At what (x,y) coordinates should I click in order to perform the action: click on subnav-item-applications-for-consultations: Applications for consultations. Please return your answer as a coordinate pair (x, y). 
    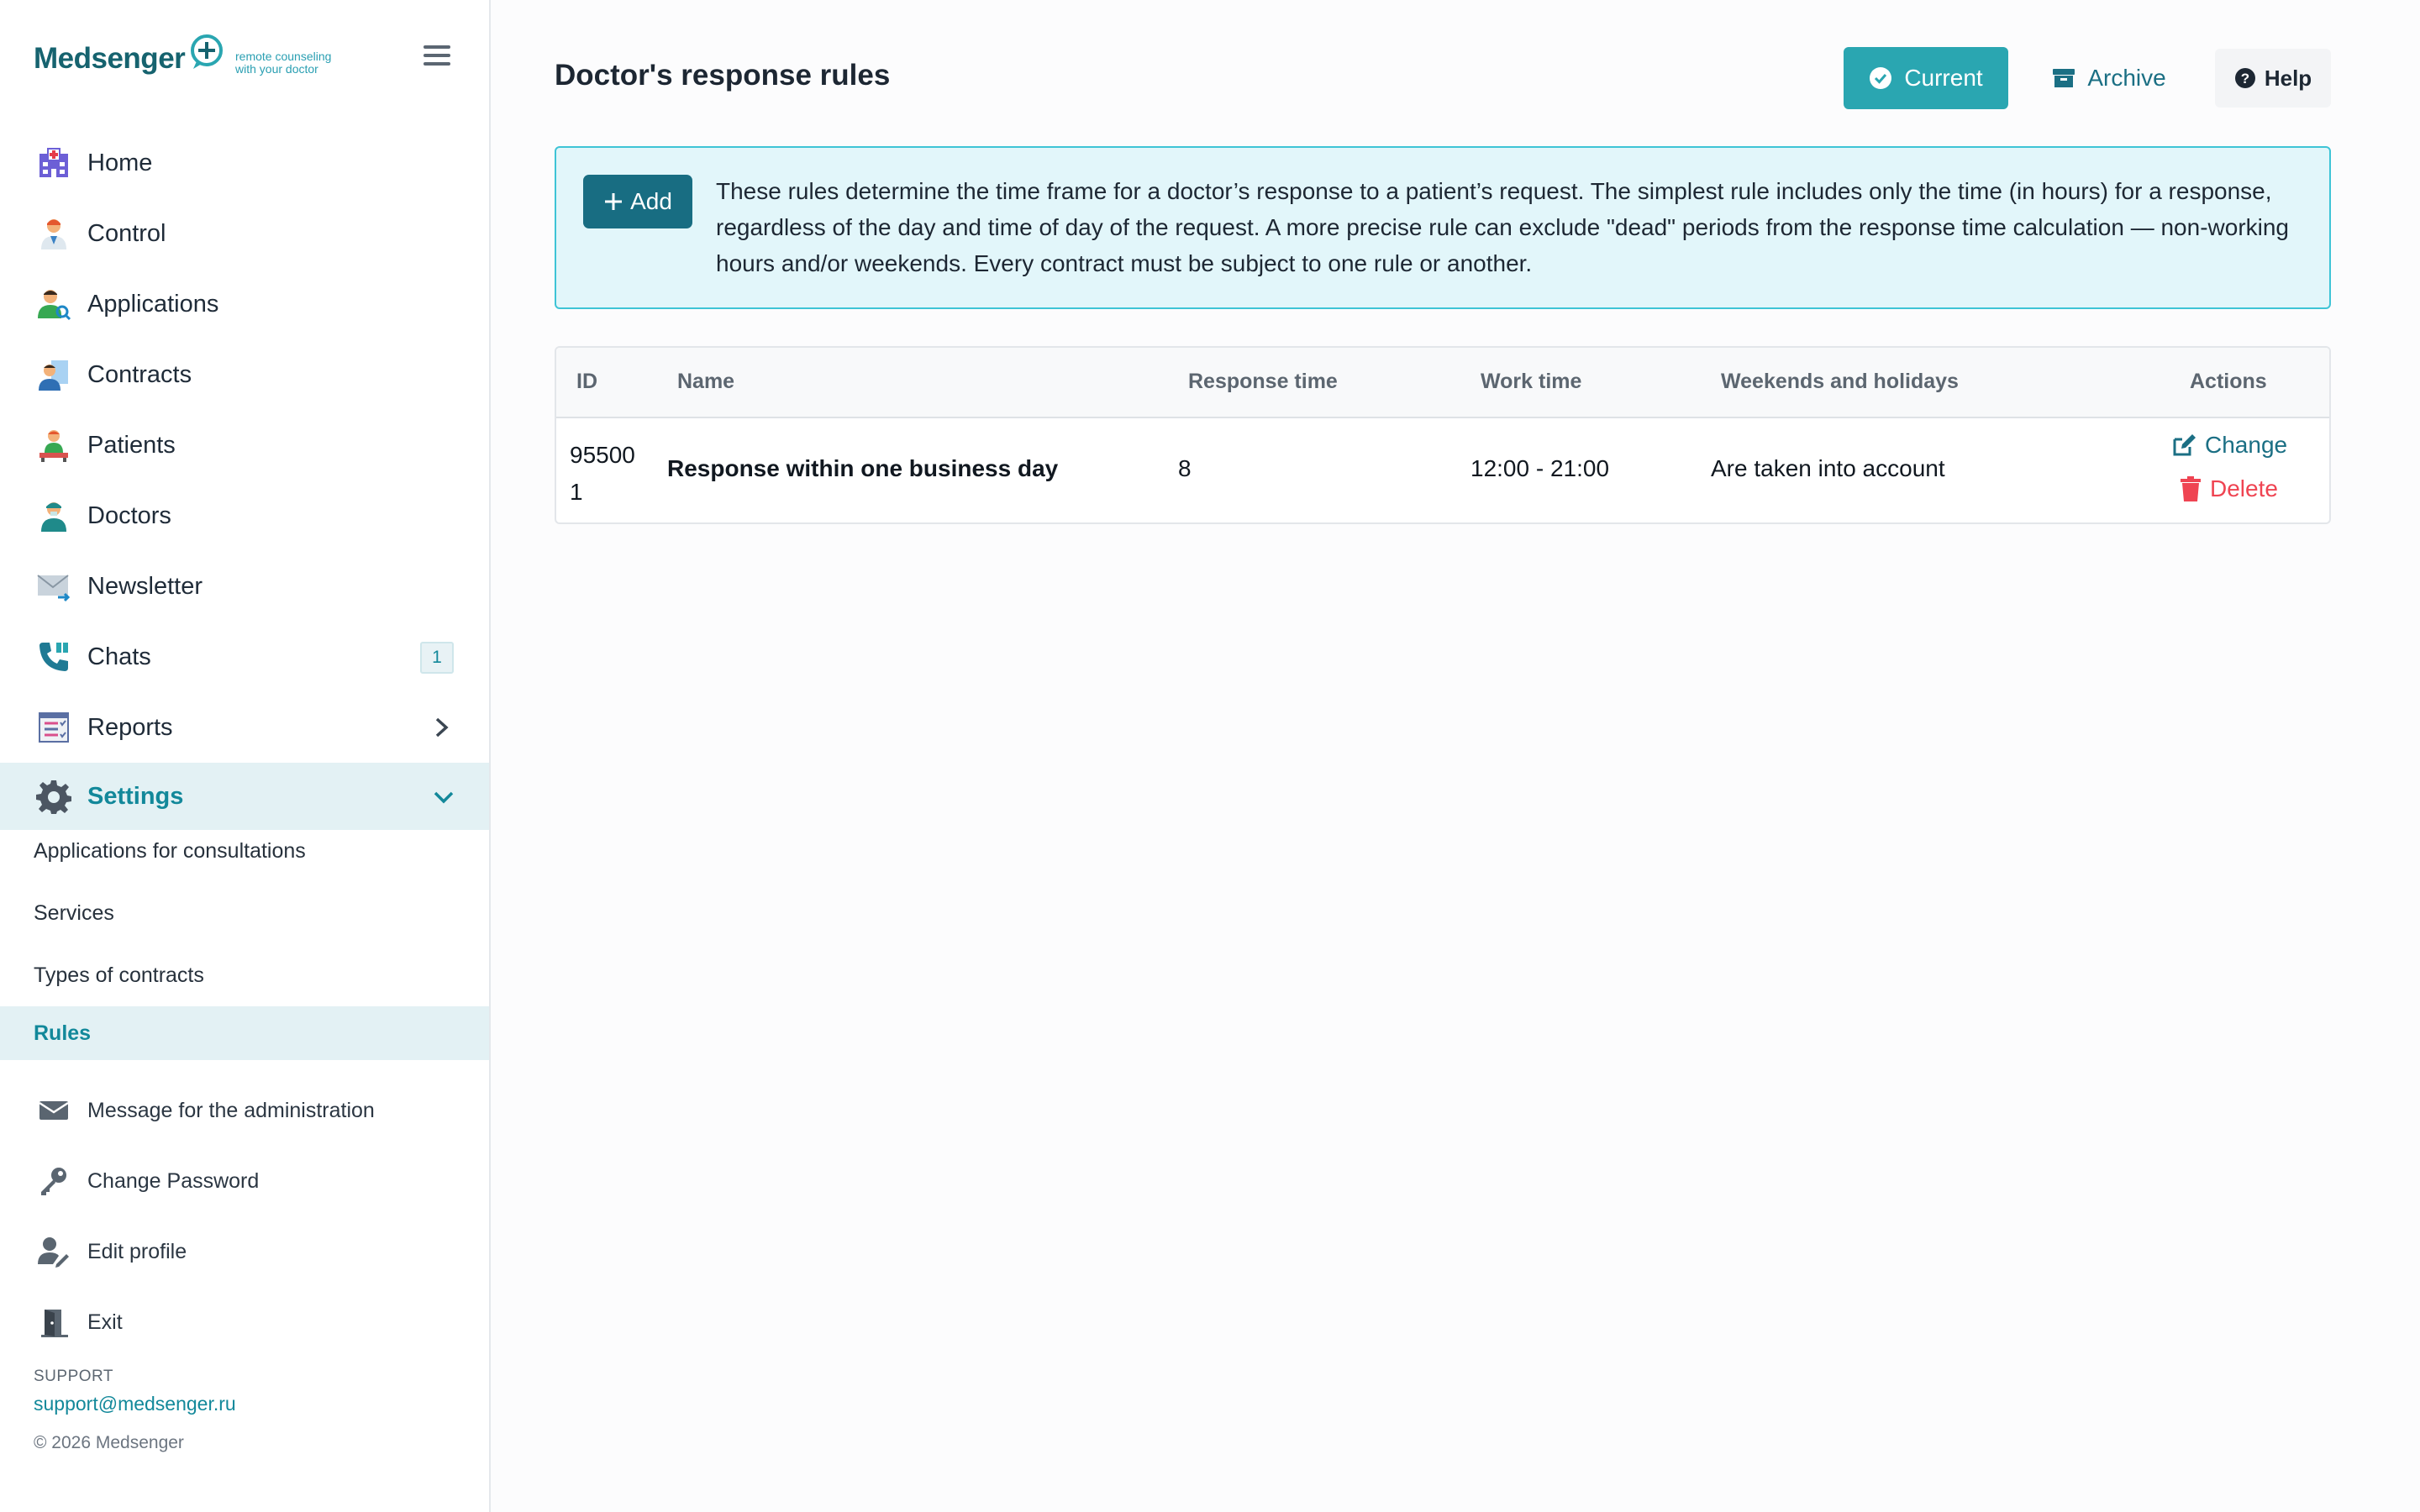
    Looking at the image, I should click on (244, 851).